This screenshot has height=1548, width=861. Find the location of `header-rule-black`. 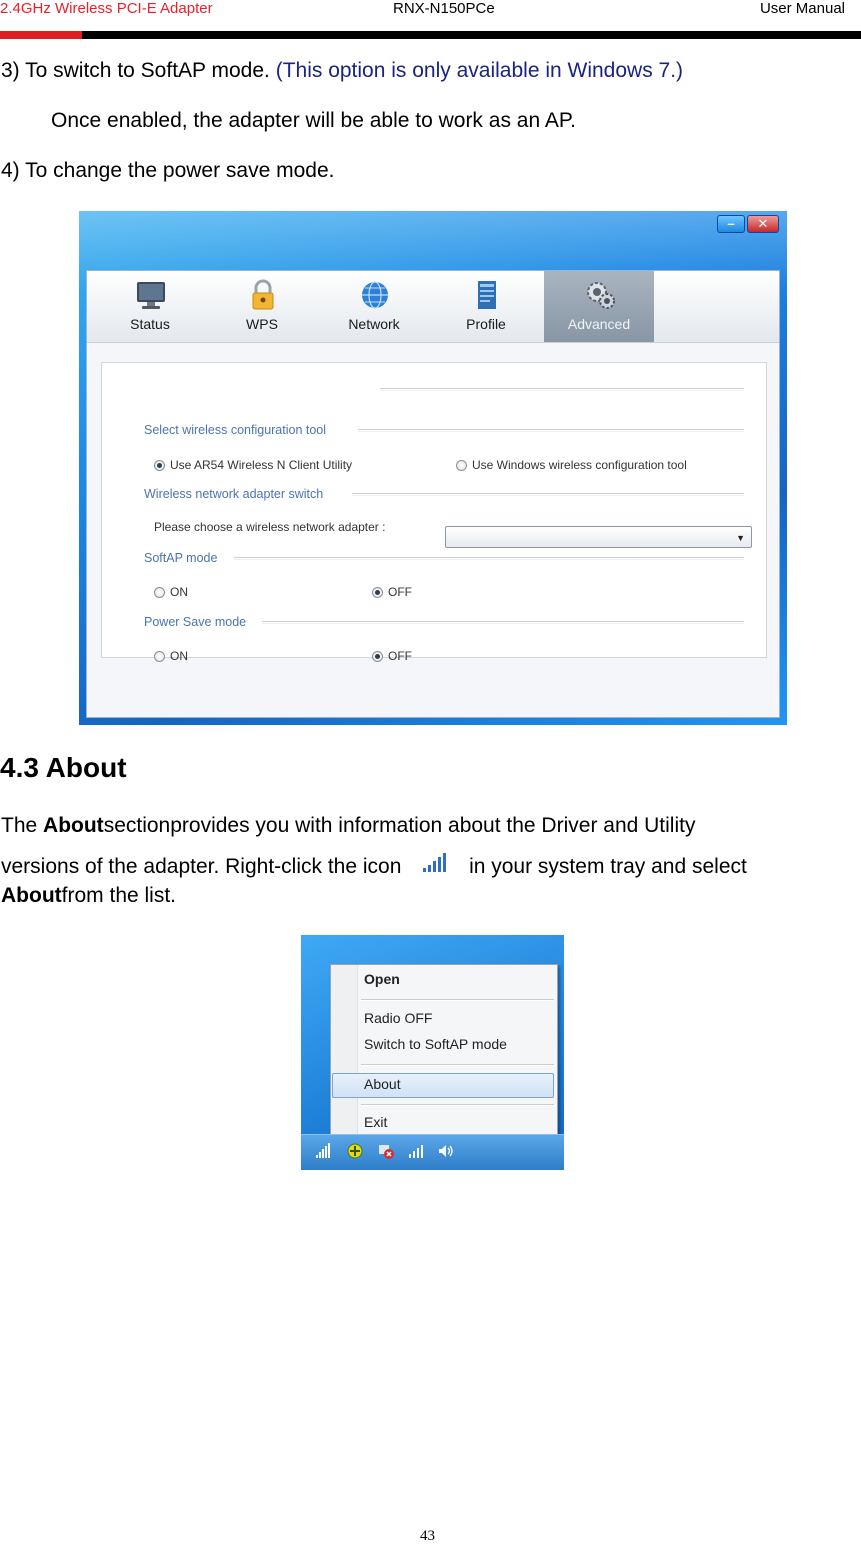

header-rule-black is located at coordinates (471, 35).